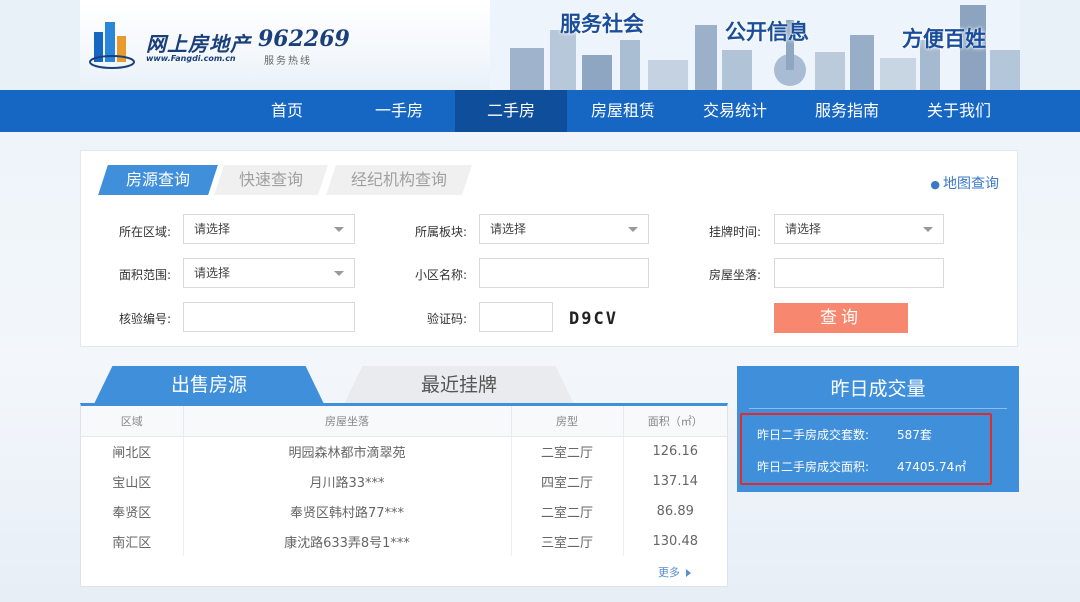  What do you see at coordinates (567, 541) in the screenshot?
I see `cell-layout: 三室二厅` at bounding box center [567, 541].